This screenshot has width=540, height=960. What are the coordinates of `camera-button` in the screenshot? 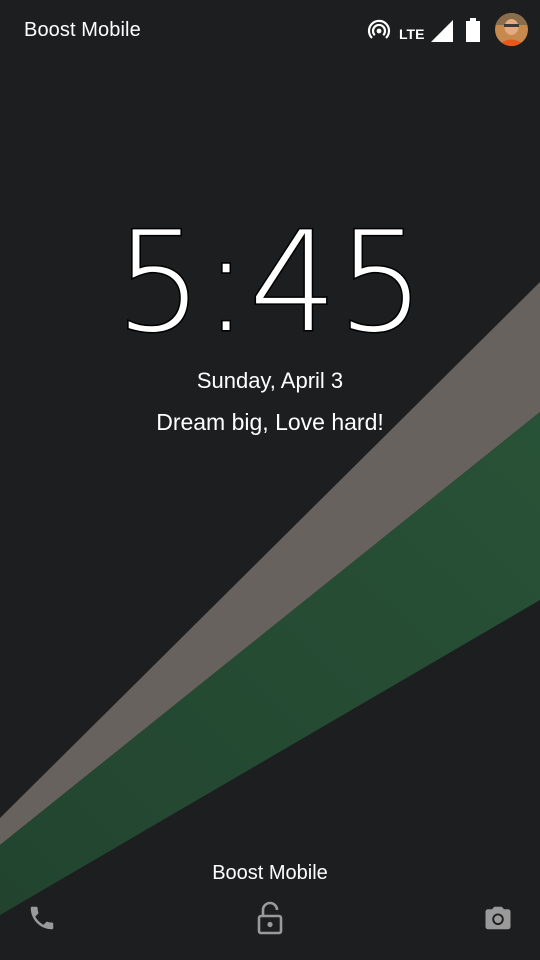 It's located at (498, 918).